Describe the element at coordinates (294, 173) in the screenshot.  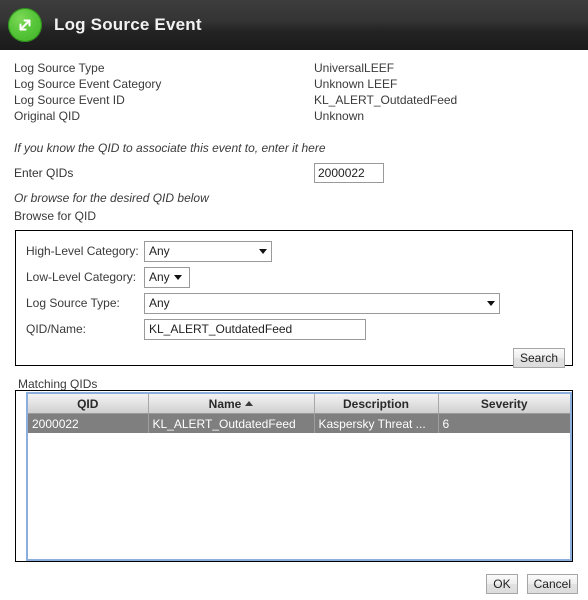
I see `enter-qids-row: Enter QIDs` at that location.